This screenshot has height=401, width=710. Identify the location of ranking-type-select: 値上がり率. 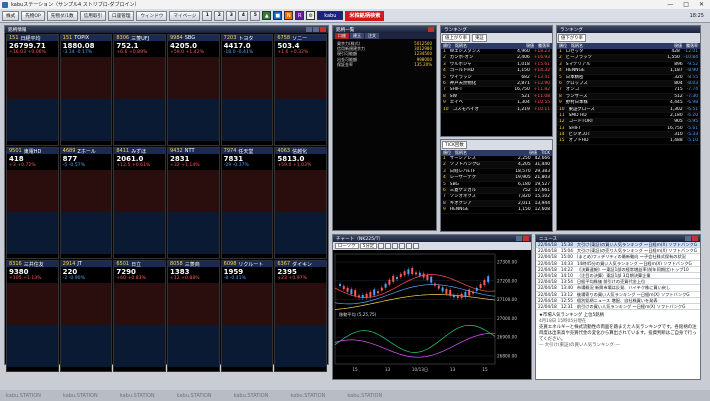
(456, 38).